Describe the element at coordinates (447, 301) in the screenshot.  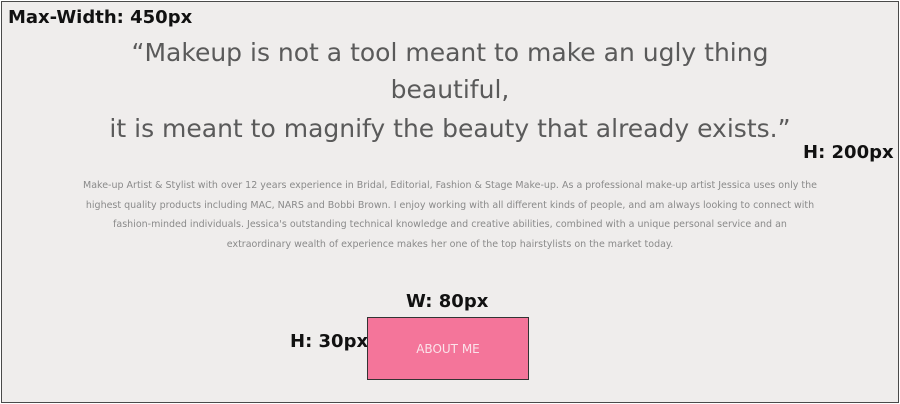
I see `button-width-annotation: W: 80px` at that location.